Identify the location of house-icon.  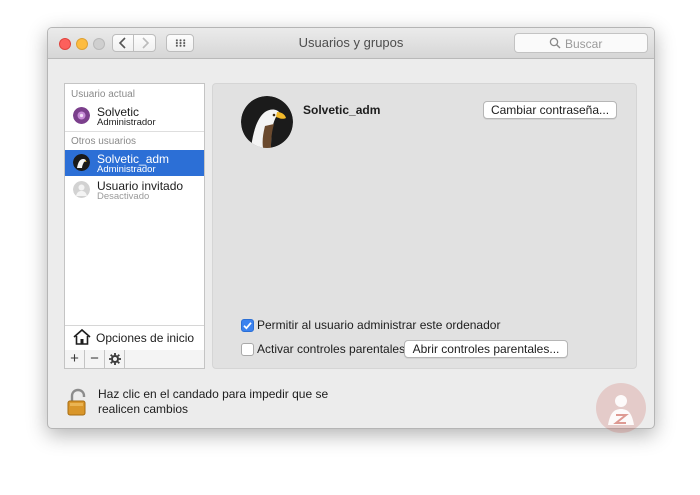
(82, 336).